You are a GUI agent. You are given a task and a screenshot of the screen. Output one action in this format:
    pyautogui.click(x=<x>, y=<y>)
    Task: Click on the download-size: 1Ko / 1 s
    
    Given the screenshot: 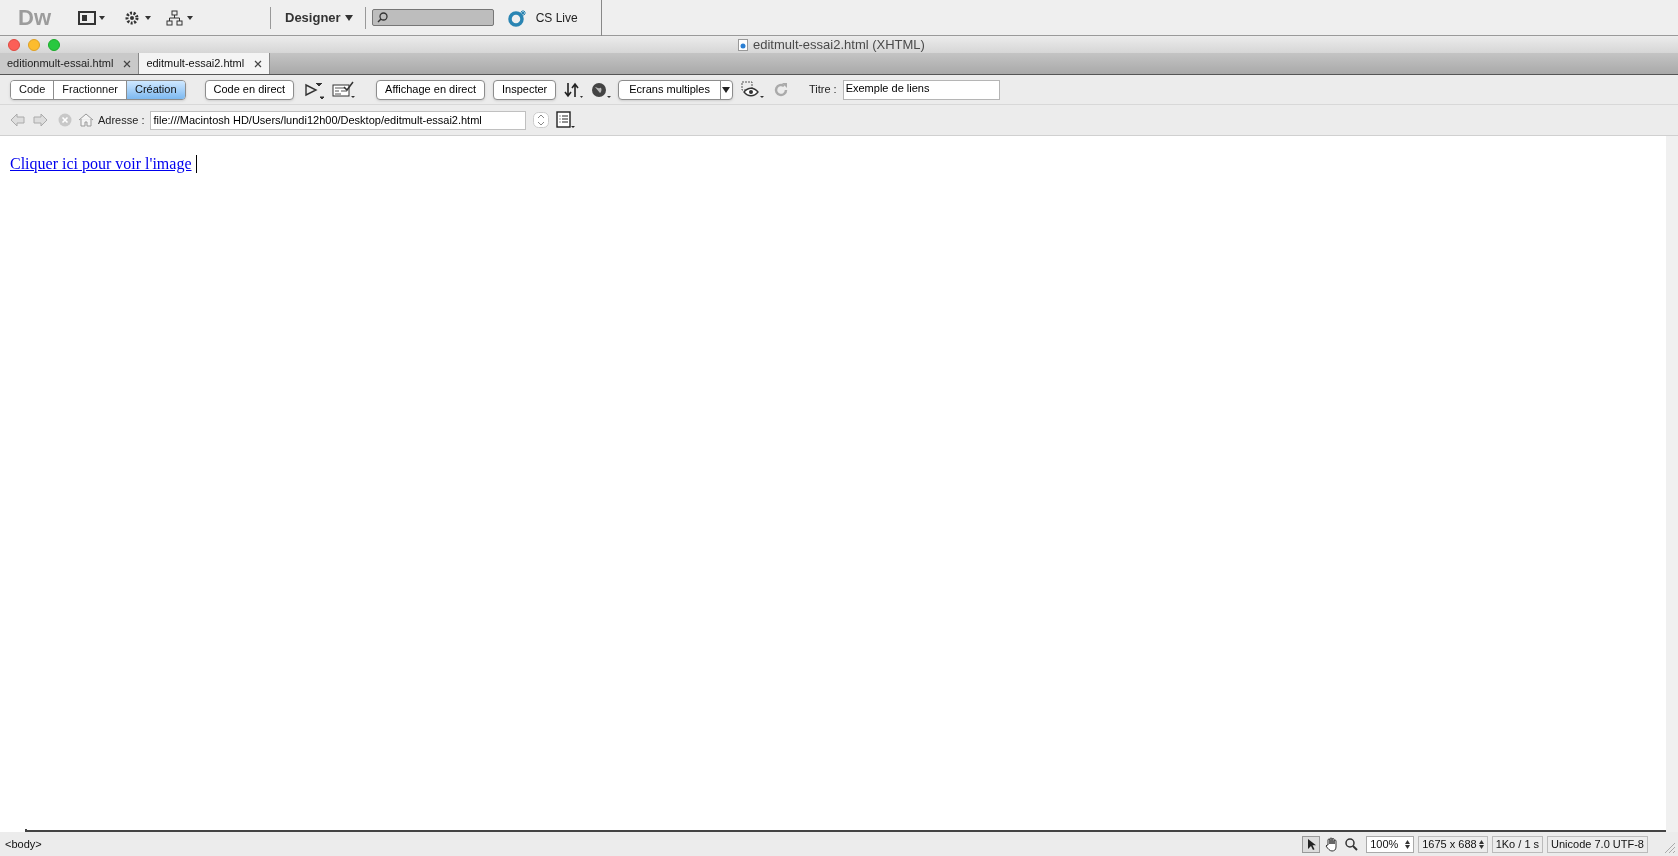 What is the action you would take?
    pyautogui.click(x=1517, y=844)
    